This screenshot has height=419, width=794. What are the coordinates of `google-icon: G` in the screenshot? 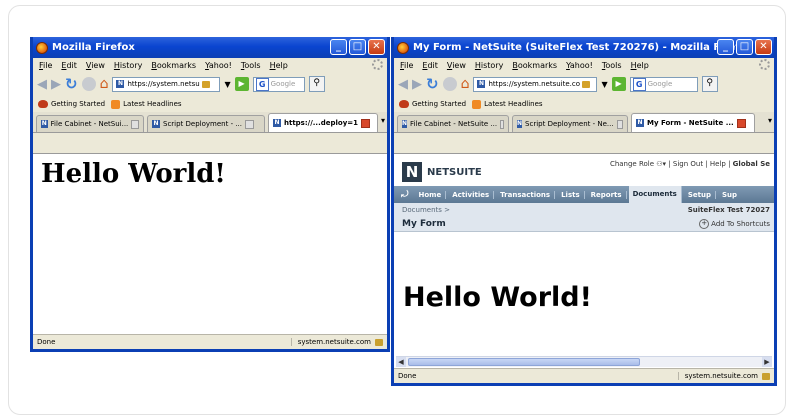 It's located at (262, 84).